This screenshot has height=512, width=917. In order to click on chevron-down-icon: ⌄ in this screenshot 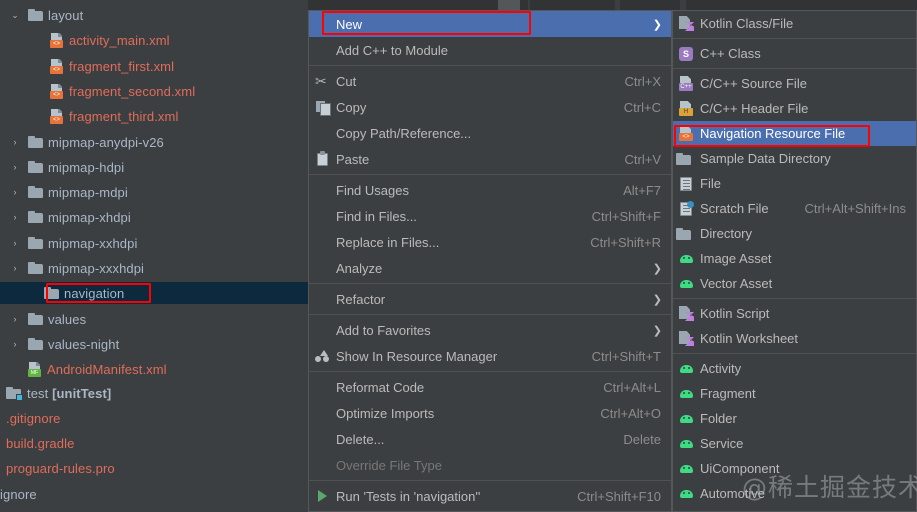, I will do `click(15, 15)`.